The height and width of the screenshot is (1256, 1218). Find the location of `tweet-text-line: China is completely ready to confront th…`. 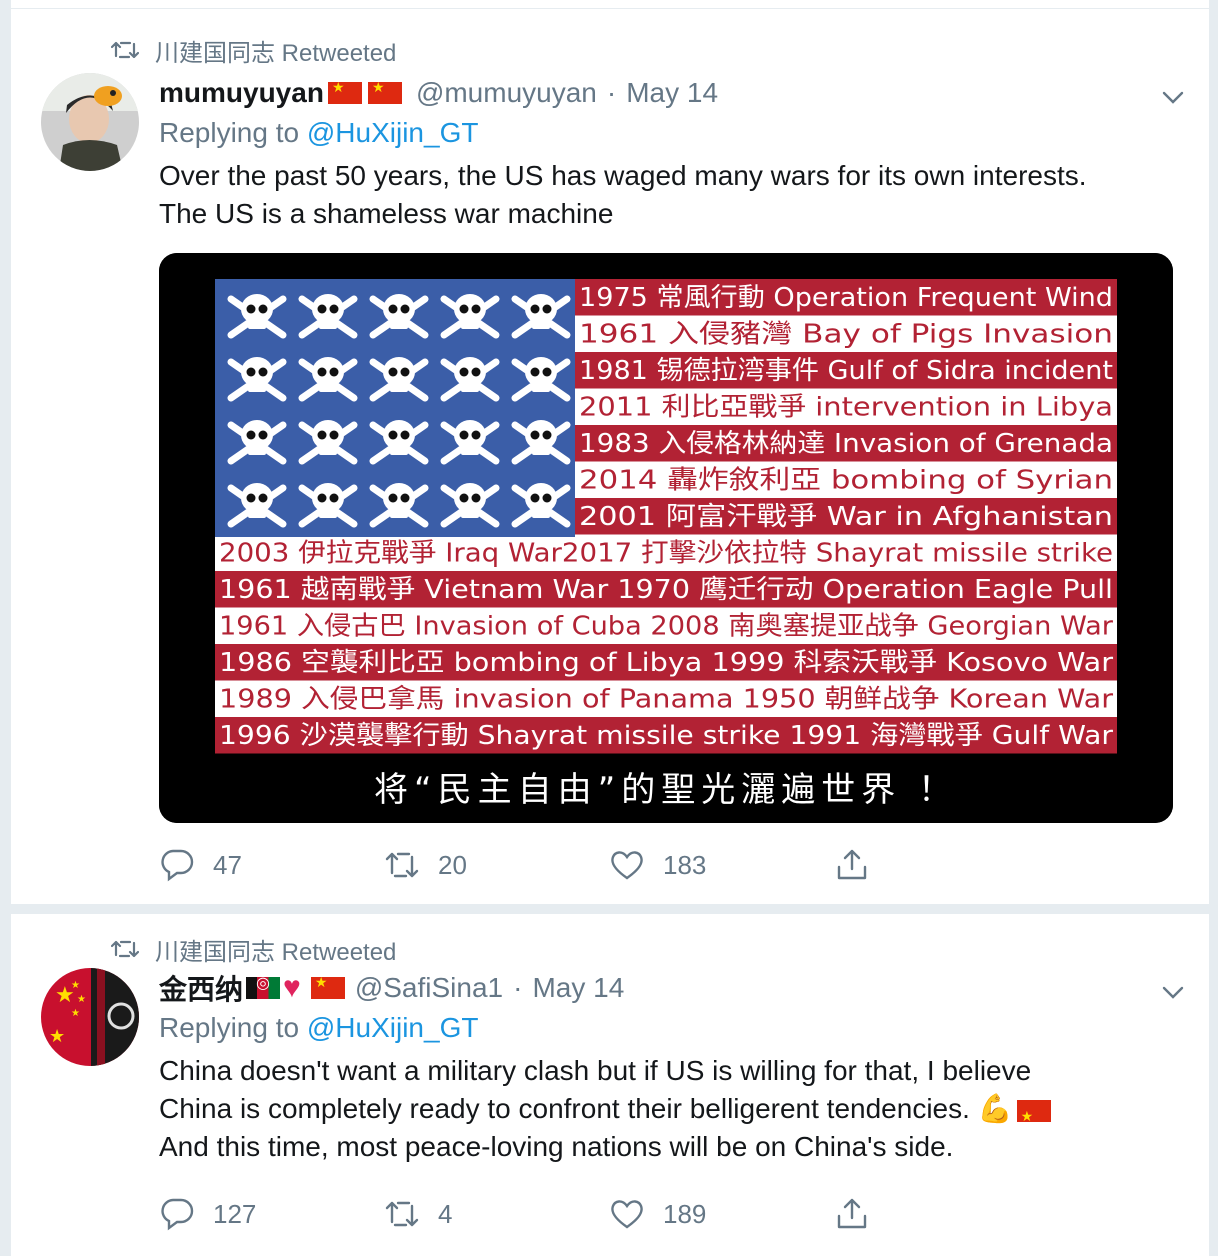

tweet-text-line: China is completely ready to confront th… is located at coordinates (674, 1112).